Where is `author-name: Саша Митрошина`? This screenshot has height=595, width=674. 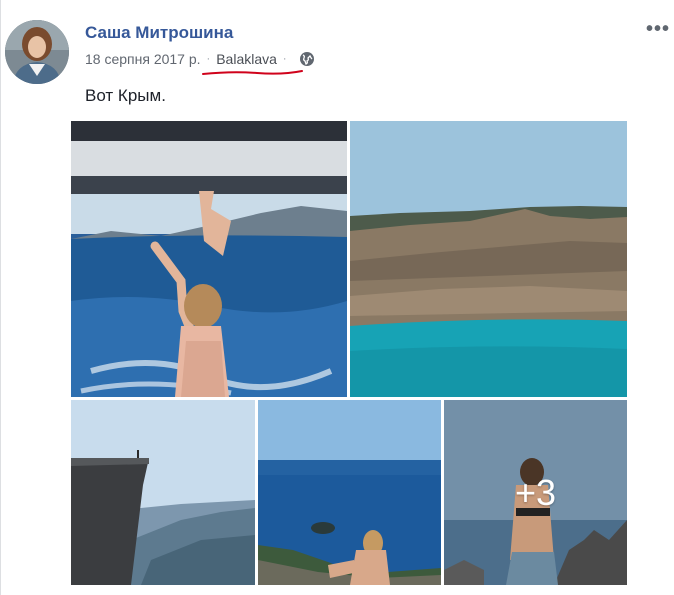 author-name: Саша Митрошина is located at coordinates (159, 33).